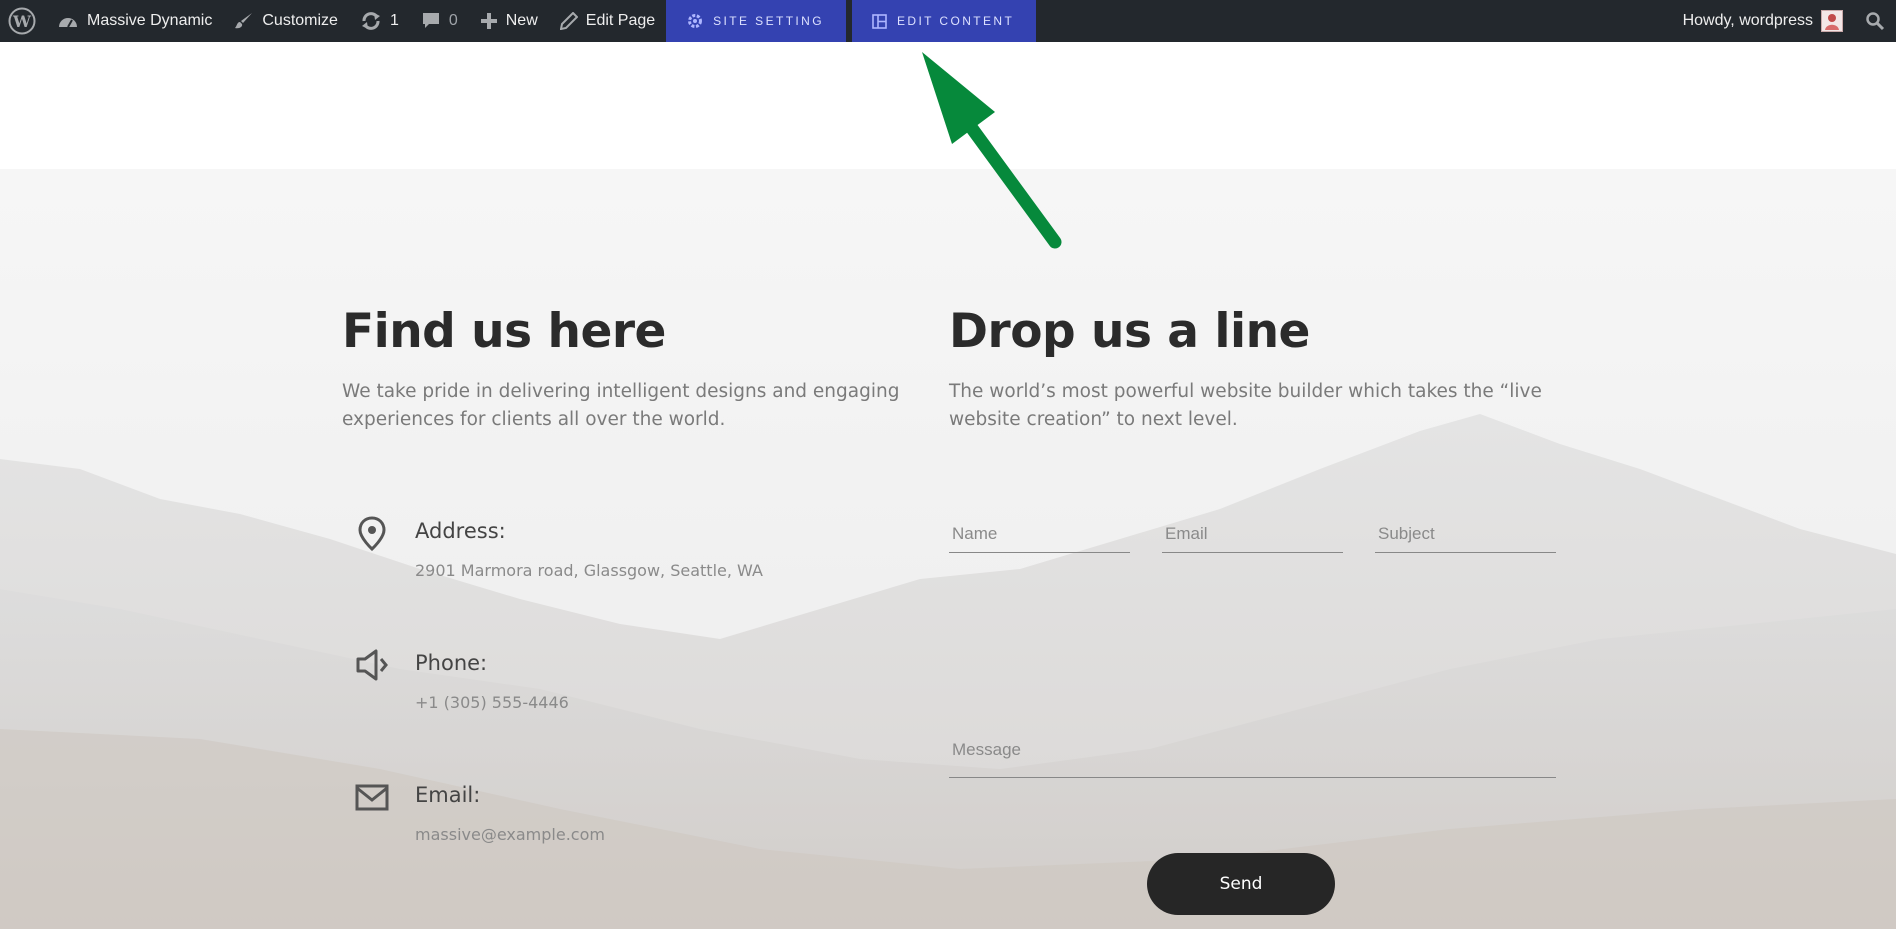  I want to click on phone-label: Phone:, so click(451, 663).